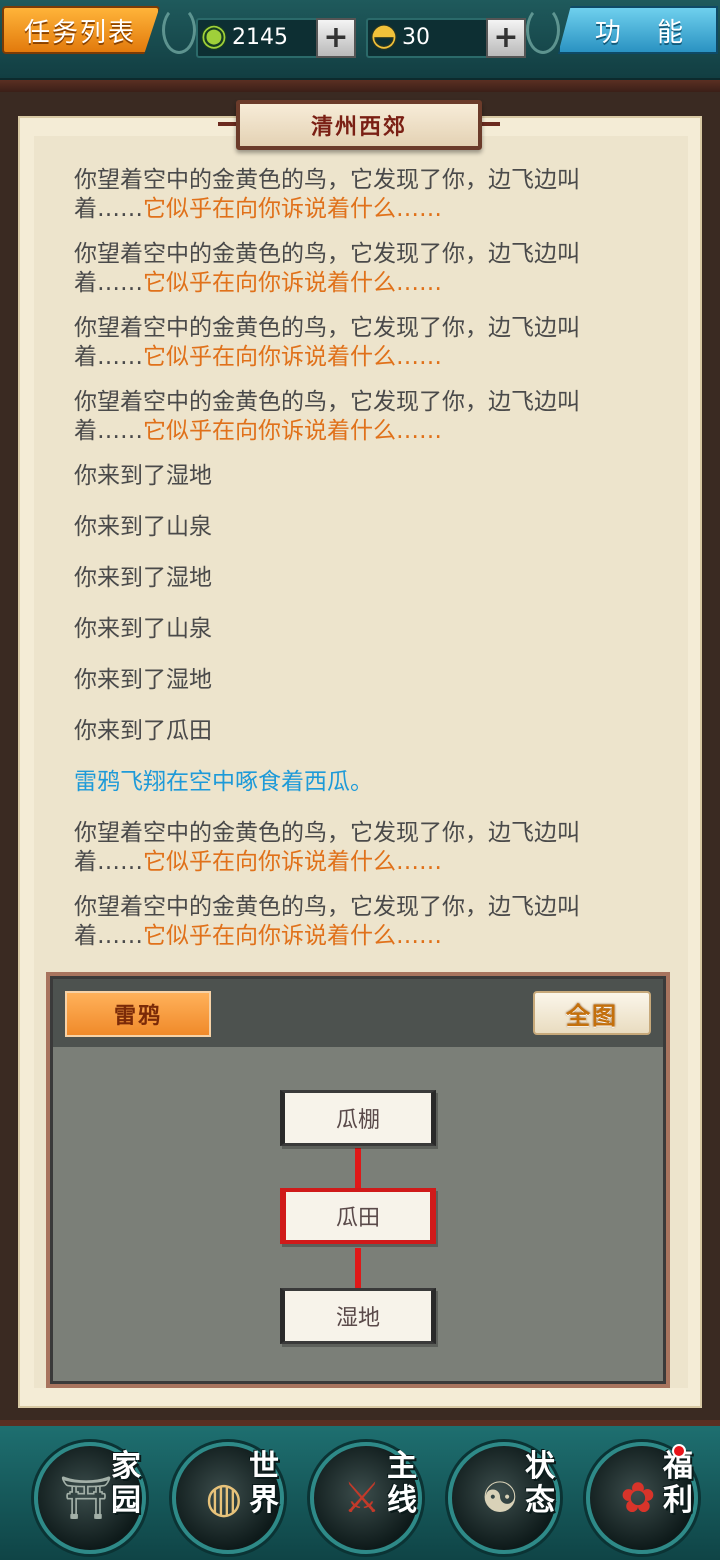  Describe the element at coordinates (358, 1118) in the screenshot. I see `map-node-gua-peng: 瓜棚` at that location.